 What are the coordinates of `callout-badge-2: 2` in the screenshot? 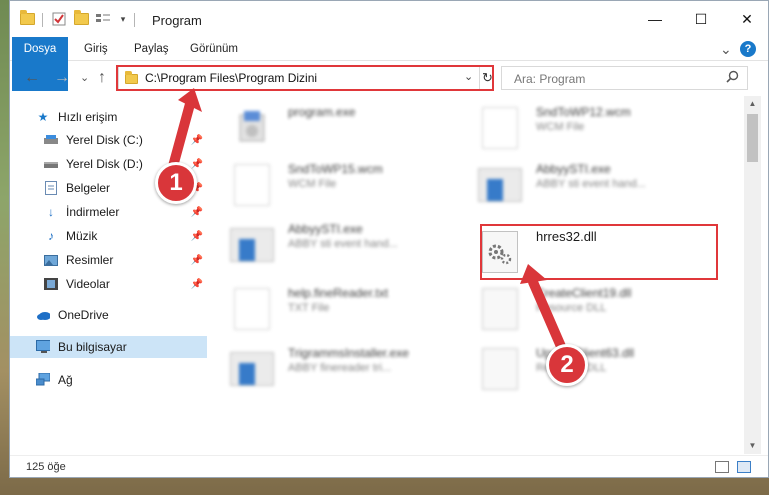 It's located at (567, 365).